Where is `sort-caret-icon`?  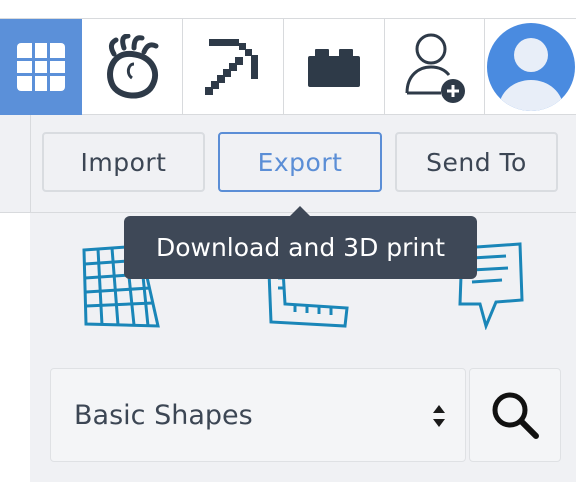
sort-caret-icon is located at coordinates (439, 416).